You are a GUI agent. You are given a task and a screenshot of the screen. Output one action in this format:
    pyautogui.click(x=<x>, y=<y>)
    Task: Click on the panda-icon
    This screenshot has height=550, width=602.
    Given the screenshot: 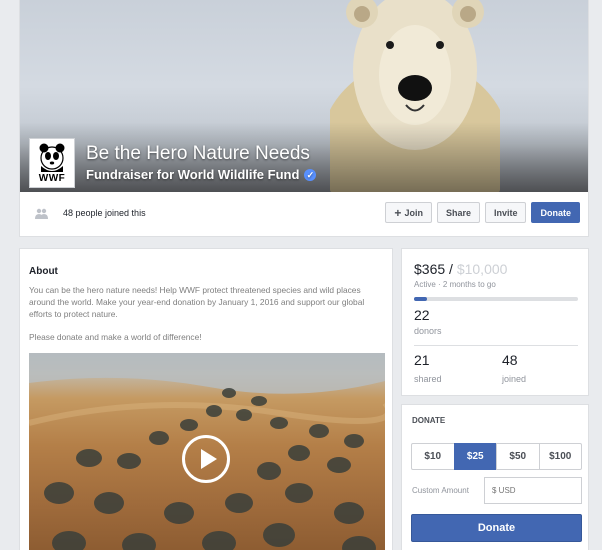 What is the action you would take?
    pyautogui.click(x=52, y=157)
    